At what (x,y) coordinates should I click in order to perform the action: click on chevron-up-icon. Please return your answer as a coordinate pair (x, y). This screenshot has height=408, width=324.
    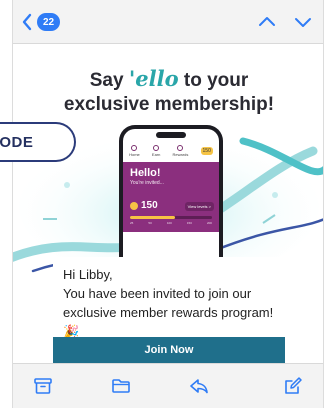
    Looking at the image, I should click on (267, 21).